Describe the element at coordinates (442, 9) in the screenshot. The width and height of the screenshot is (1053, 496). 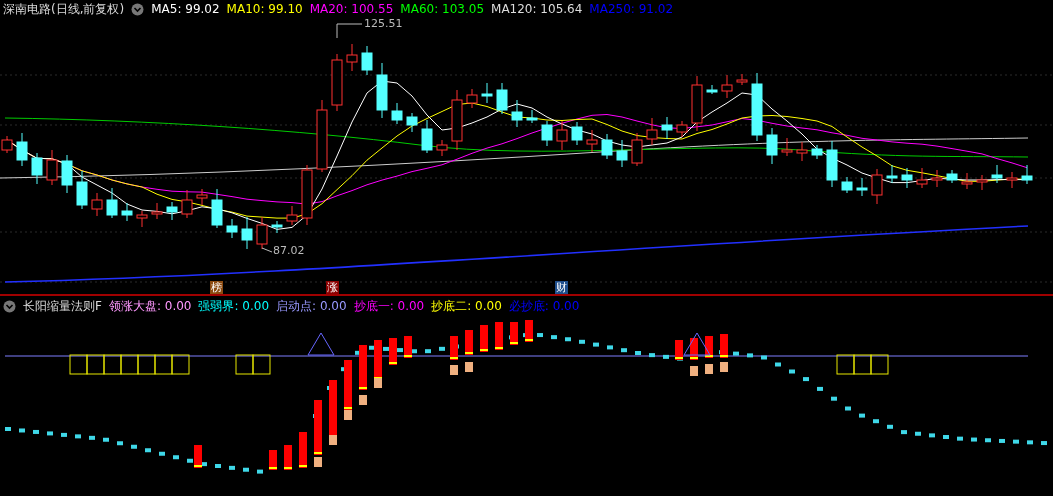
I see `ma-legend-value: MA60: 103.05` at that location.